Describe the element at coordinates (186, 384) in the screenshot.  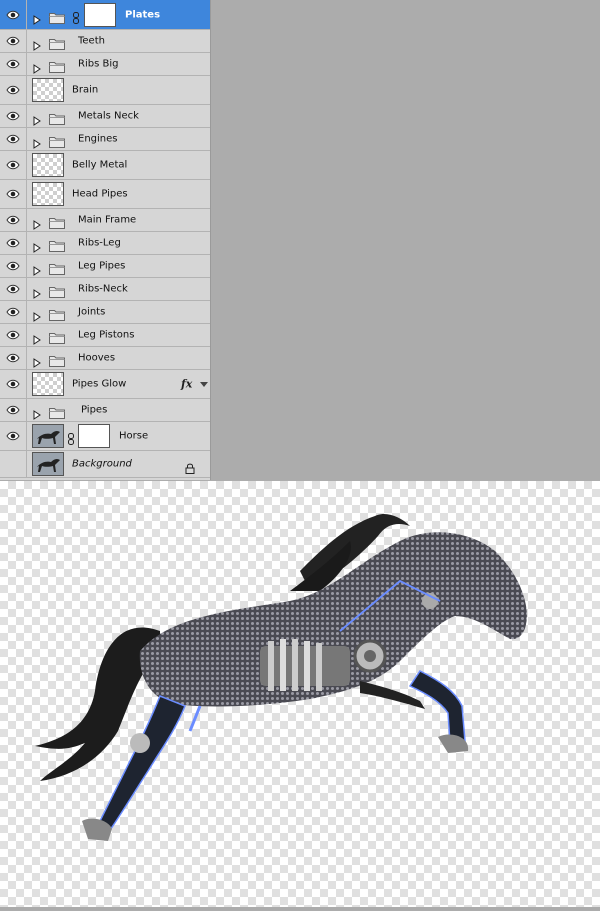
I see `fx-effects-badge: fx` at that location.